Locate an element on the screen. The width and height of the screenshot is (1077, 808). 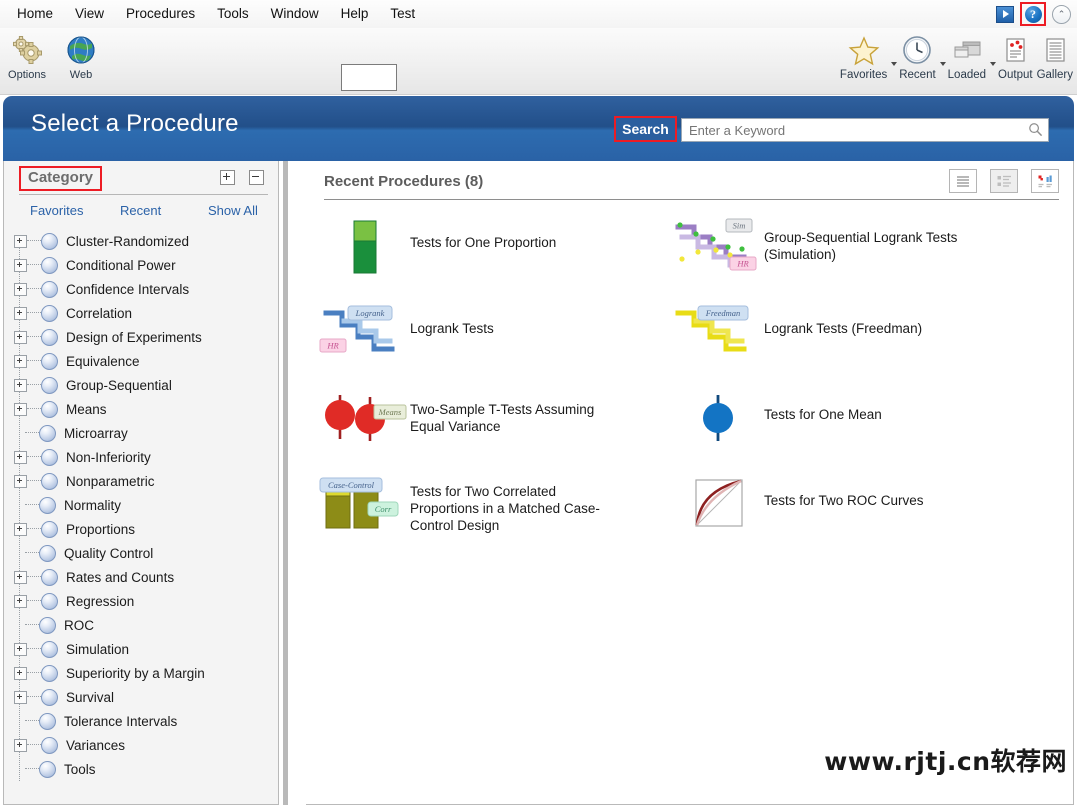
tree-item-equivalence: Equivalence is located at coordinates (141, 361).